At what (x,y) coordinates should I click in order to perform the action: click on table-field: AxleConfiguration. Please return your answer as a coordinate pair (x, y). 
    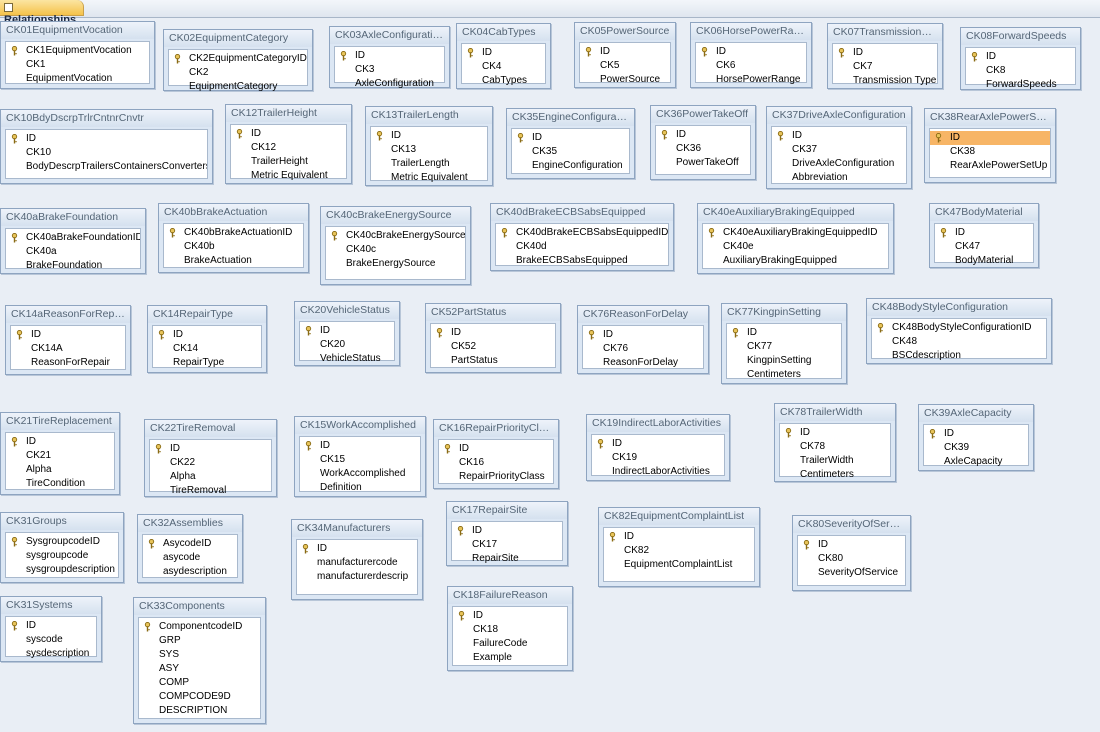
    Looking at the image, I should click on (389, 84).